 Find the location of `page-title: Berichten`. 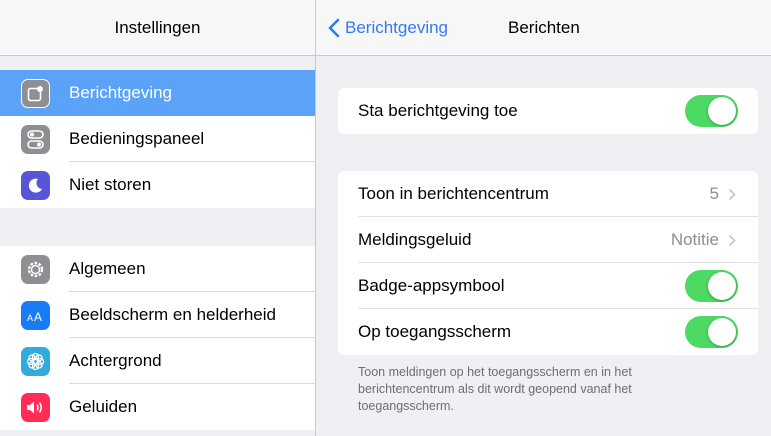

page-title: Berichten is located at coordinates (544, 27).